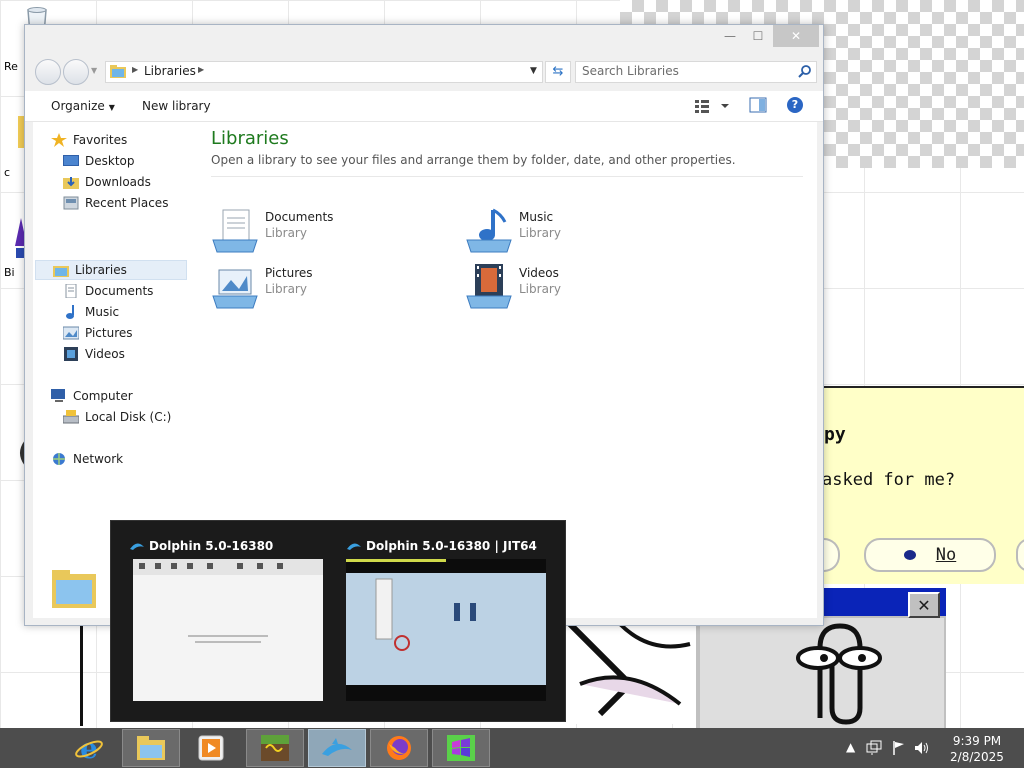 The height and width of the screenshot is (768, 1024). I want to click on command-bar: Organize ▼ New library ?, so click(424, 106).